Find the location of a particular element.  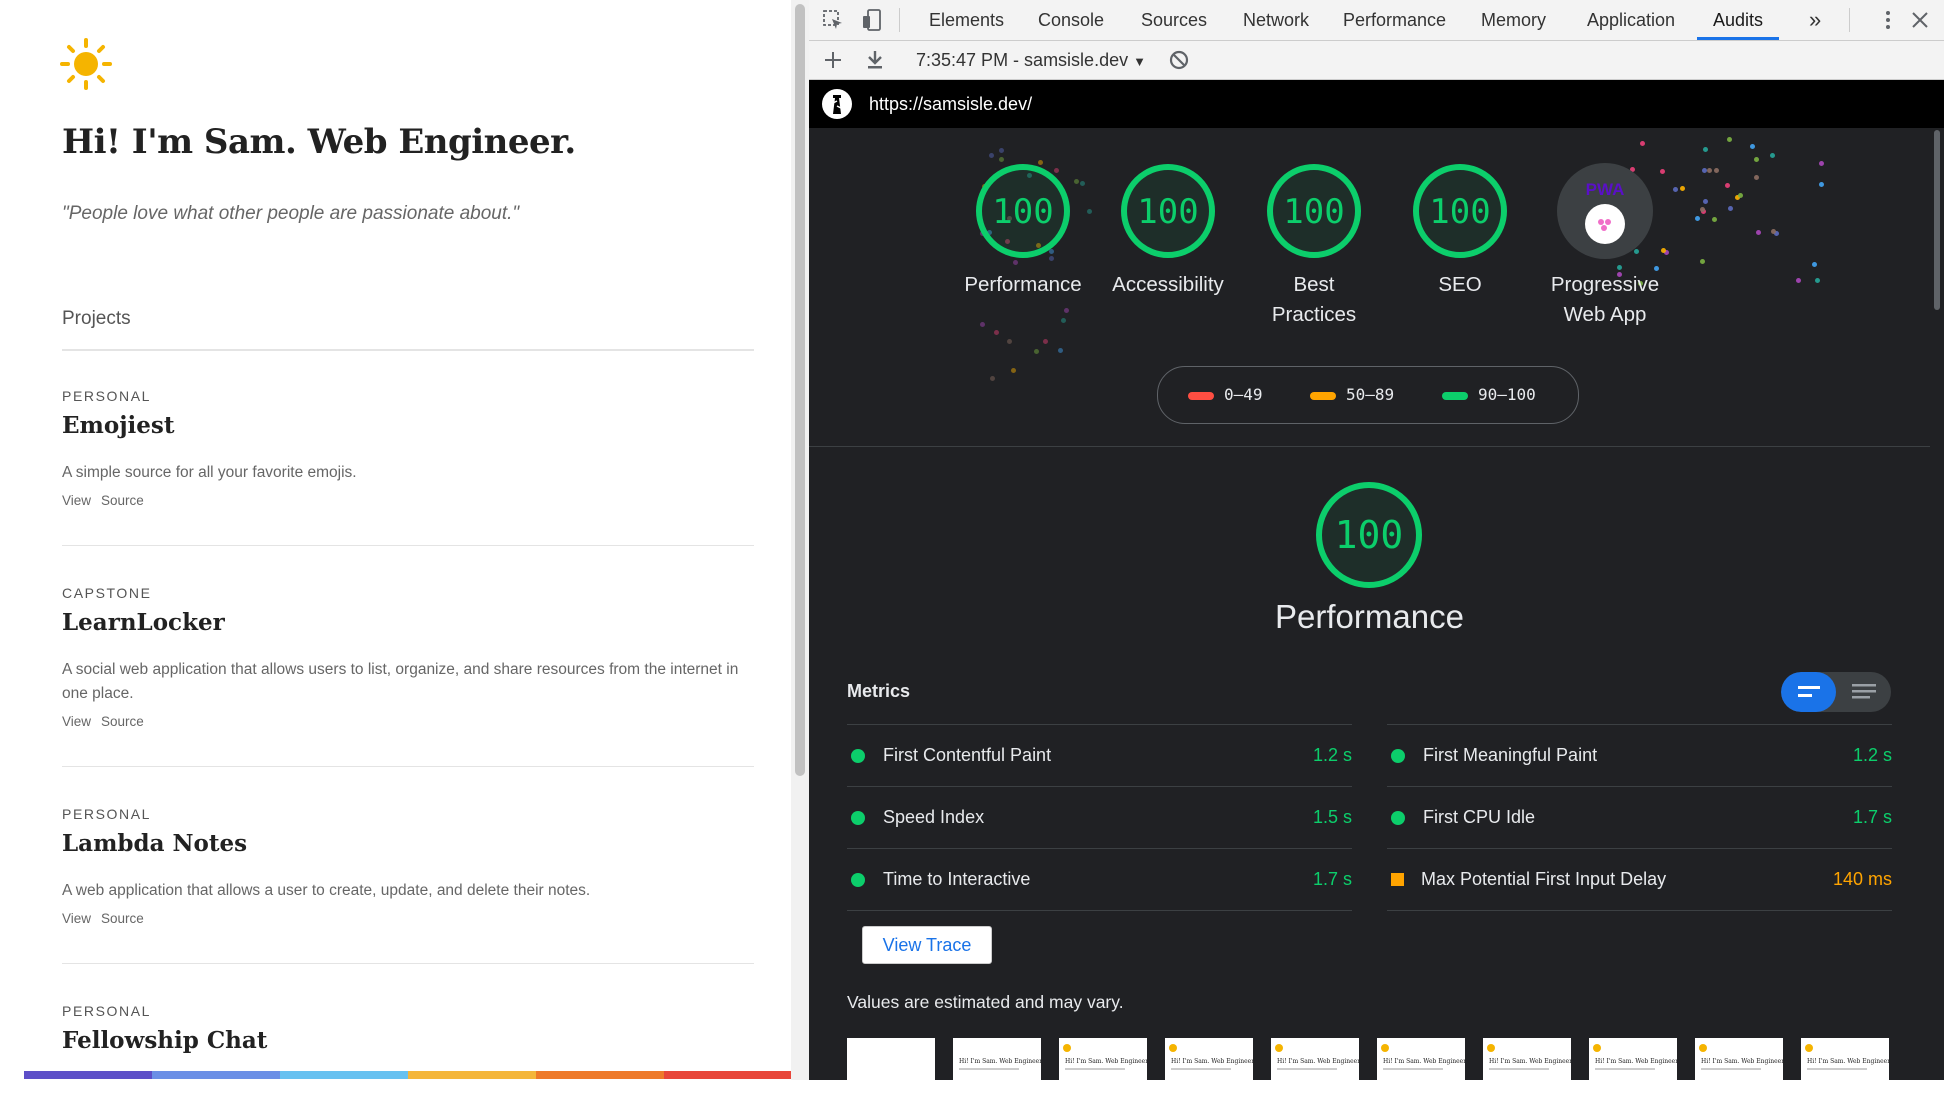

project-name: LearnLocker is located at coordinates (412, 622).